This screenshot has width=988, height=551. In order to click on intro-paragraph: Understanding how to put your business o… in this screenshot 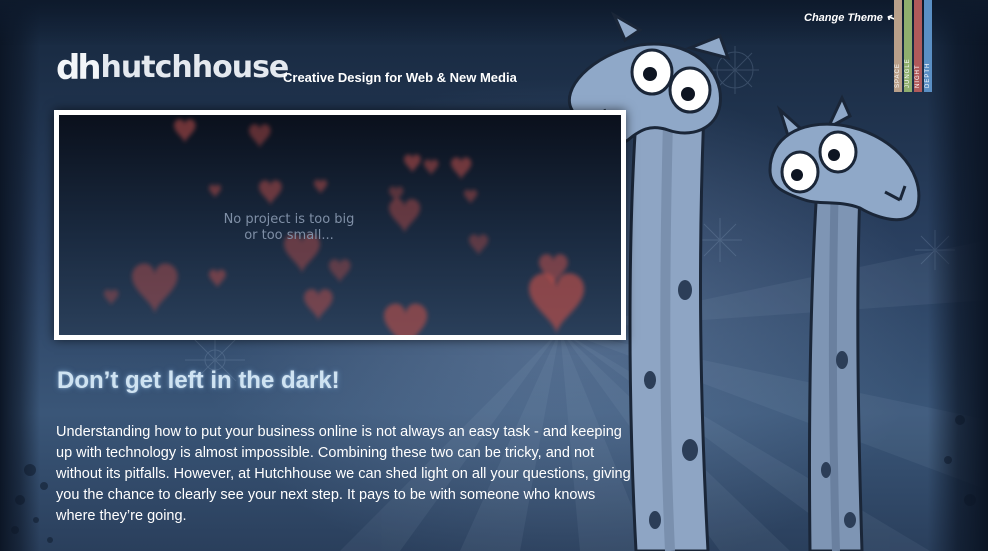, I will do `click(343, 474)`.